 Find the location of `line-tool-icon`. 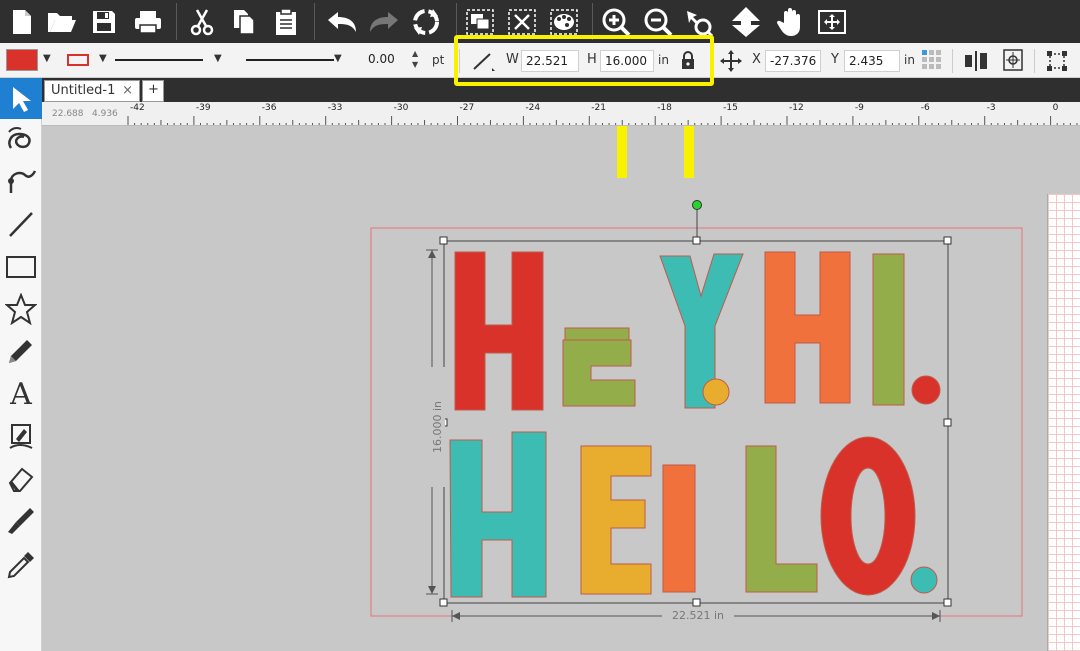

line-tool-icon is located at coordinates (483, 63).